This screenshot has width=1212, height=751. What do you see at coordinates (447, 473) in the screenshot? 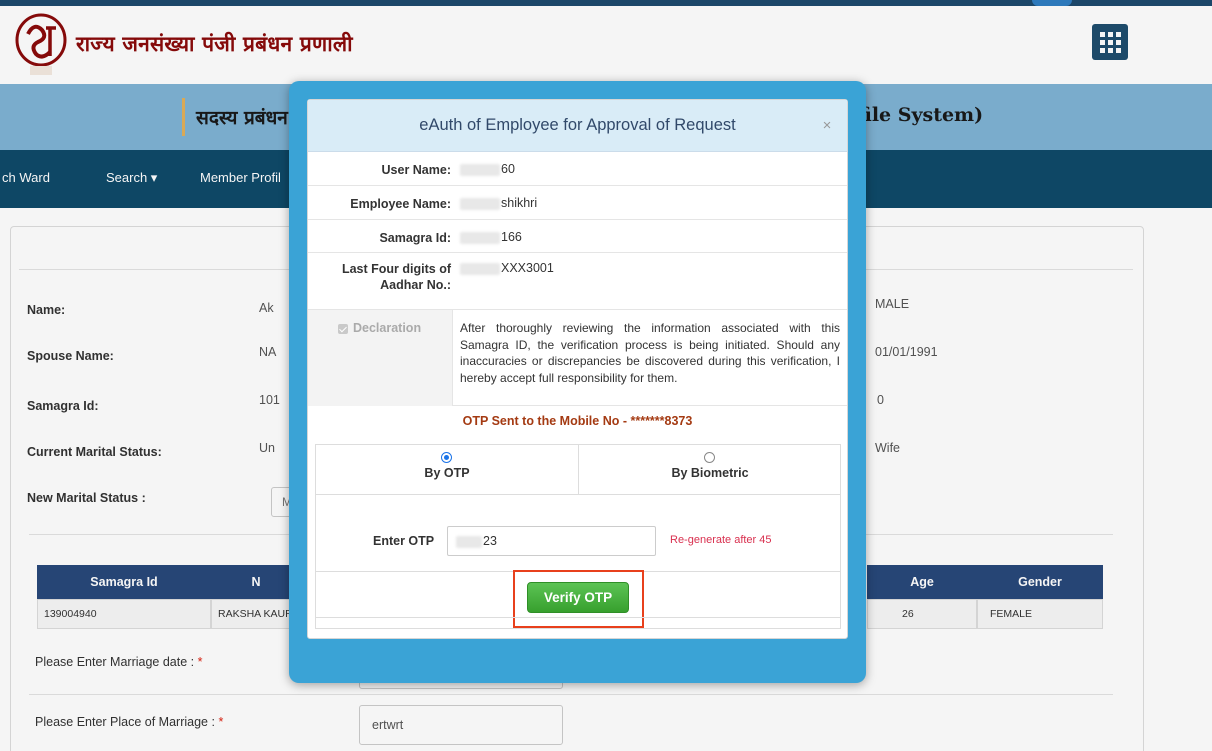
I see `by-otp-label: By OTP` at bounding box center [447, 473].